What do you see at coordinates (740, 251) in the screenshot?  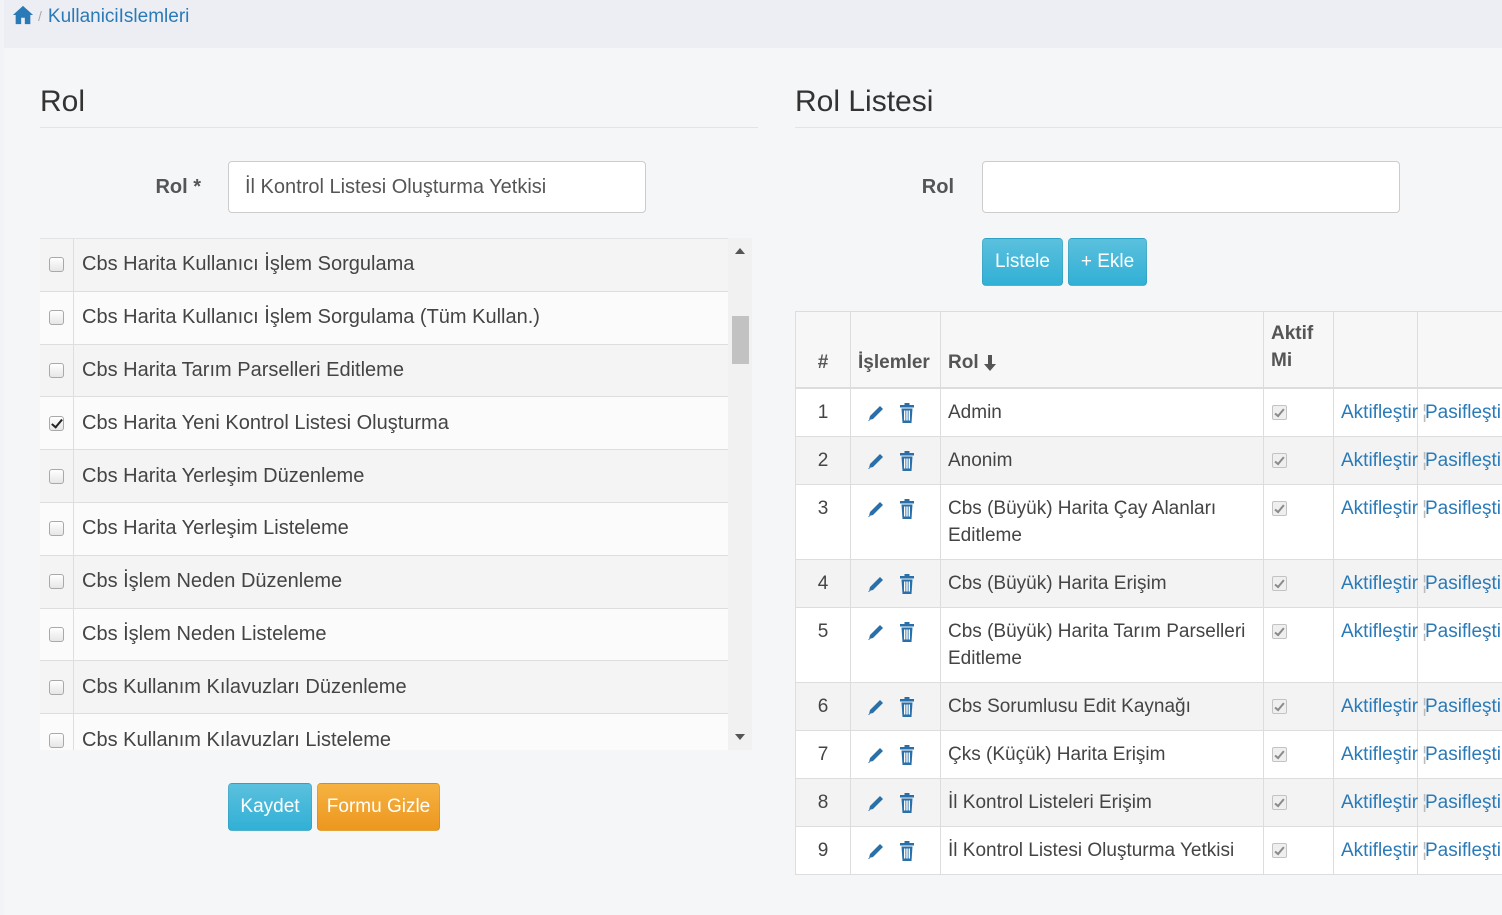 I see `scroll-up-arrow-icon` at bounding box center [740, 251].